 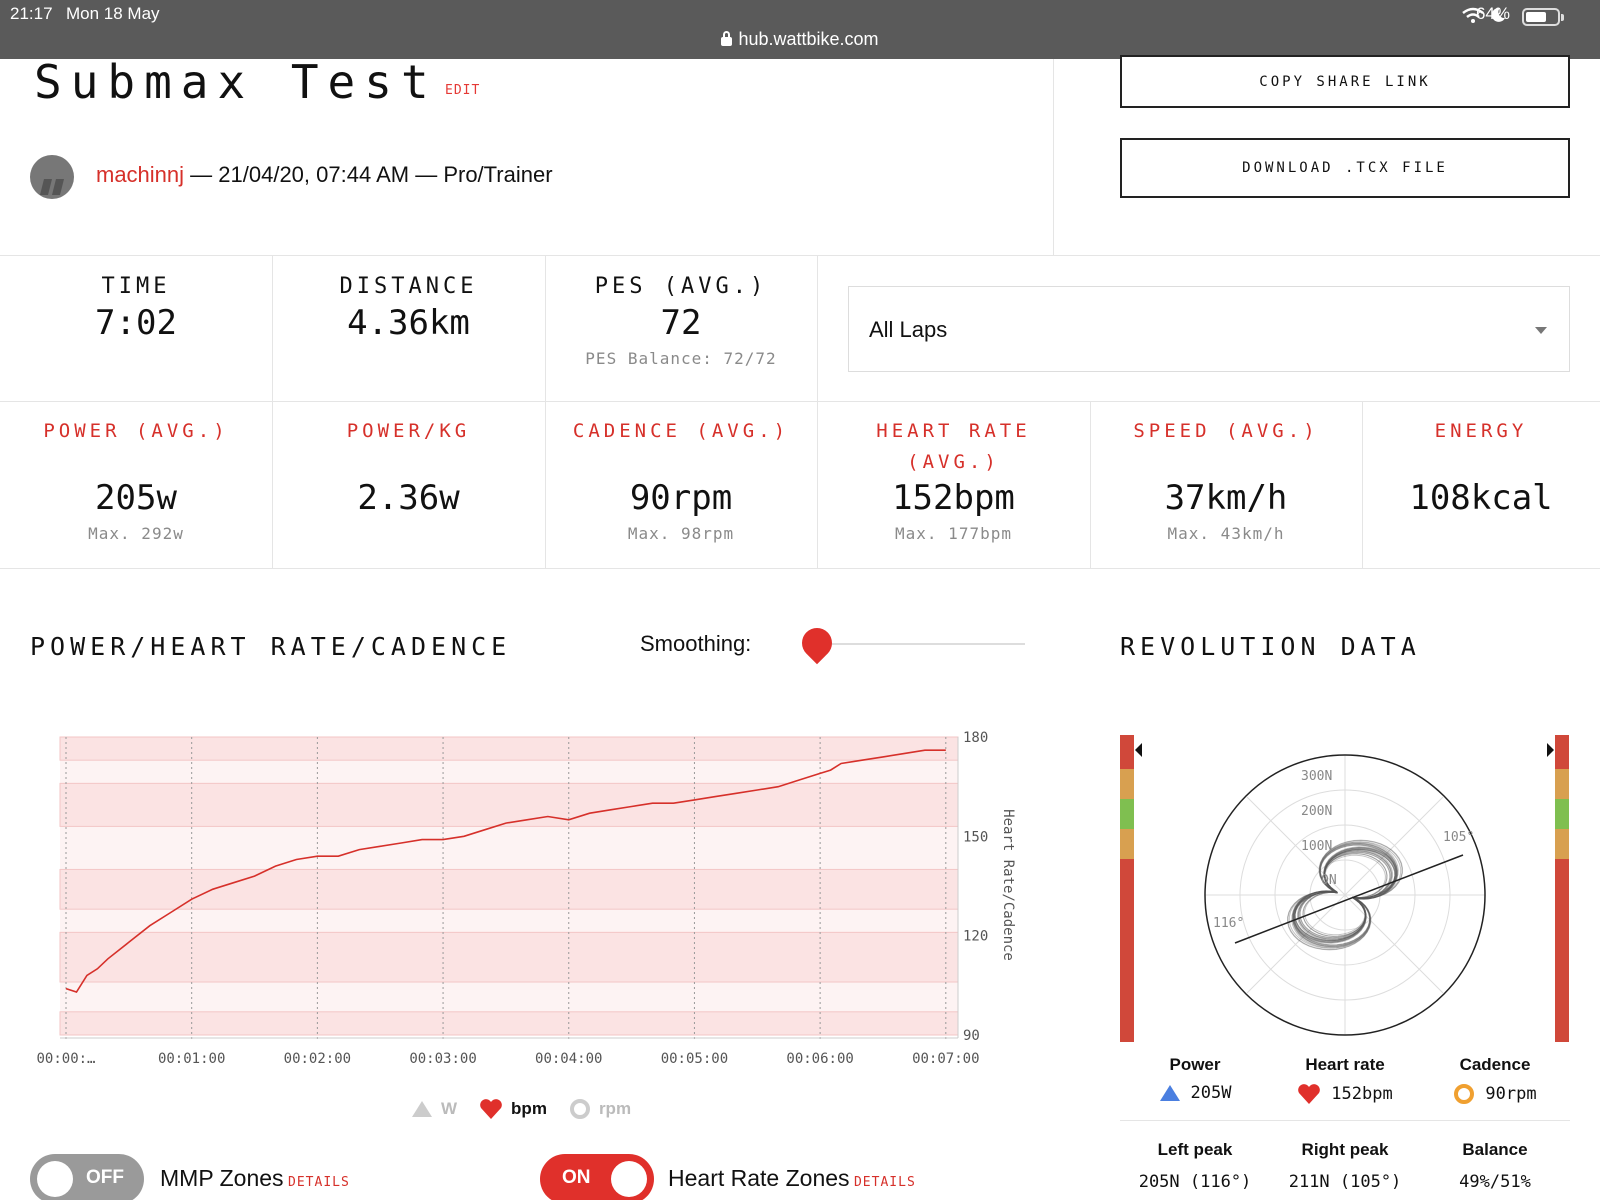 What do you see at coordinates (1481, 431) in the screenshot?
I see `metric-label: ENERGY` at bounding box center [1481, 431].